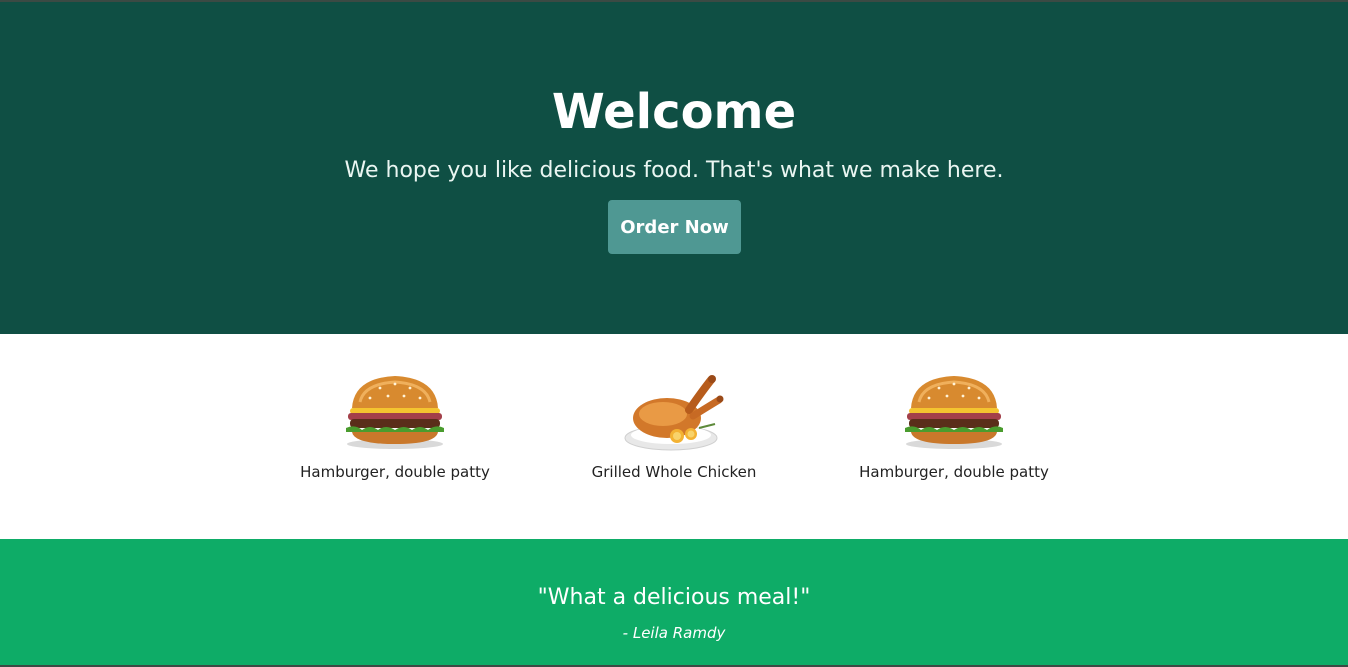 The image size is (1348, 667). I want to click on menu-item-name: Grilled Whole Chicken, so click(674, 472).